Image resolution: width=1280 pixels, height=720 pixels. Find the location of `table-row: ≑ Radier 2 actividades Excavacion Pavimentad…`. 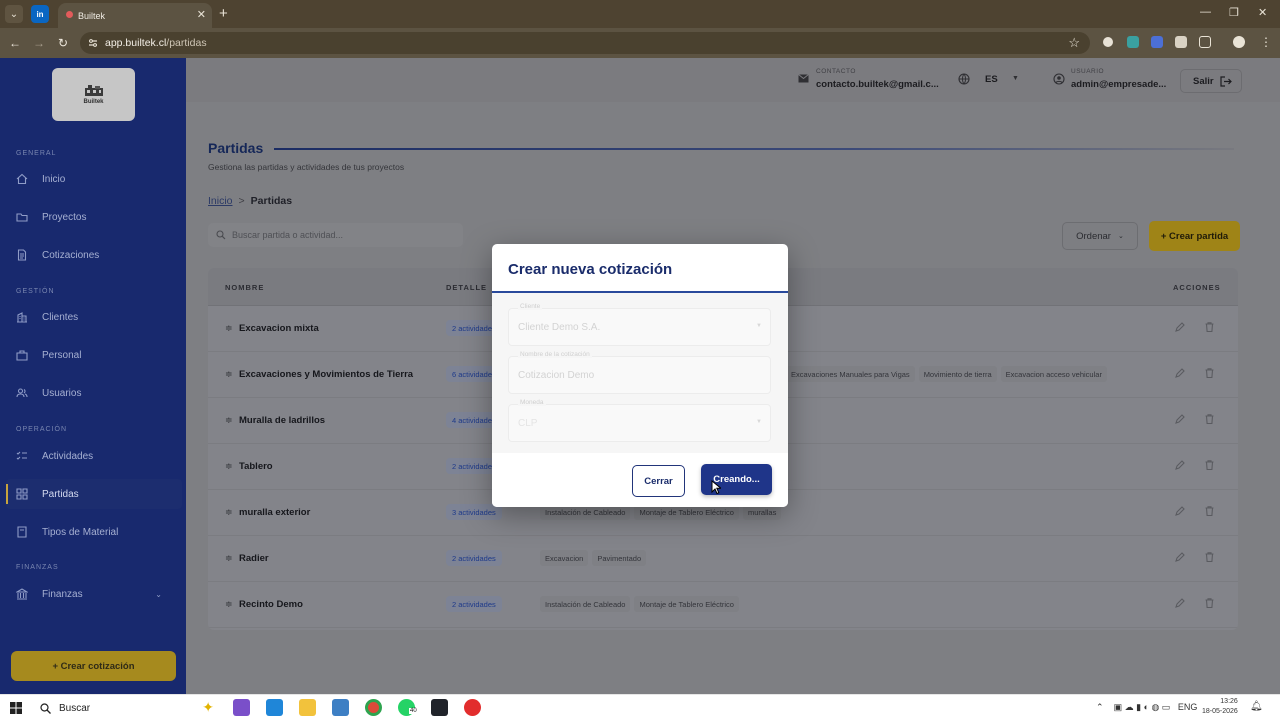

table-row: ≑ Radier 2 actividades Excavacion Pavimentad… is located at coordinates (723, 559).